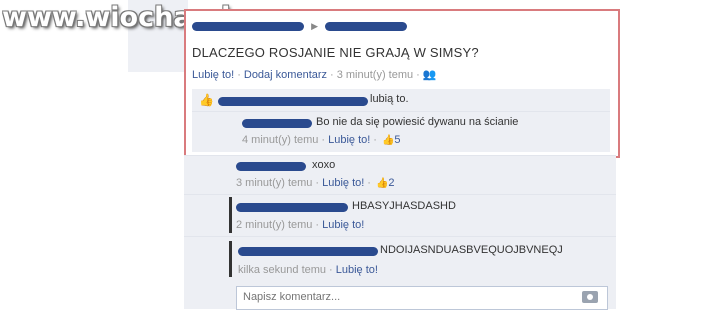 The height and width of the screenshot is (310, 720). I want to click on comment-text: HBASYJHASDASHD, so click(404, 206).